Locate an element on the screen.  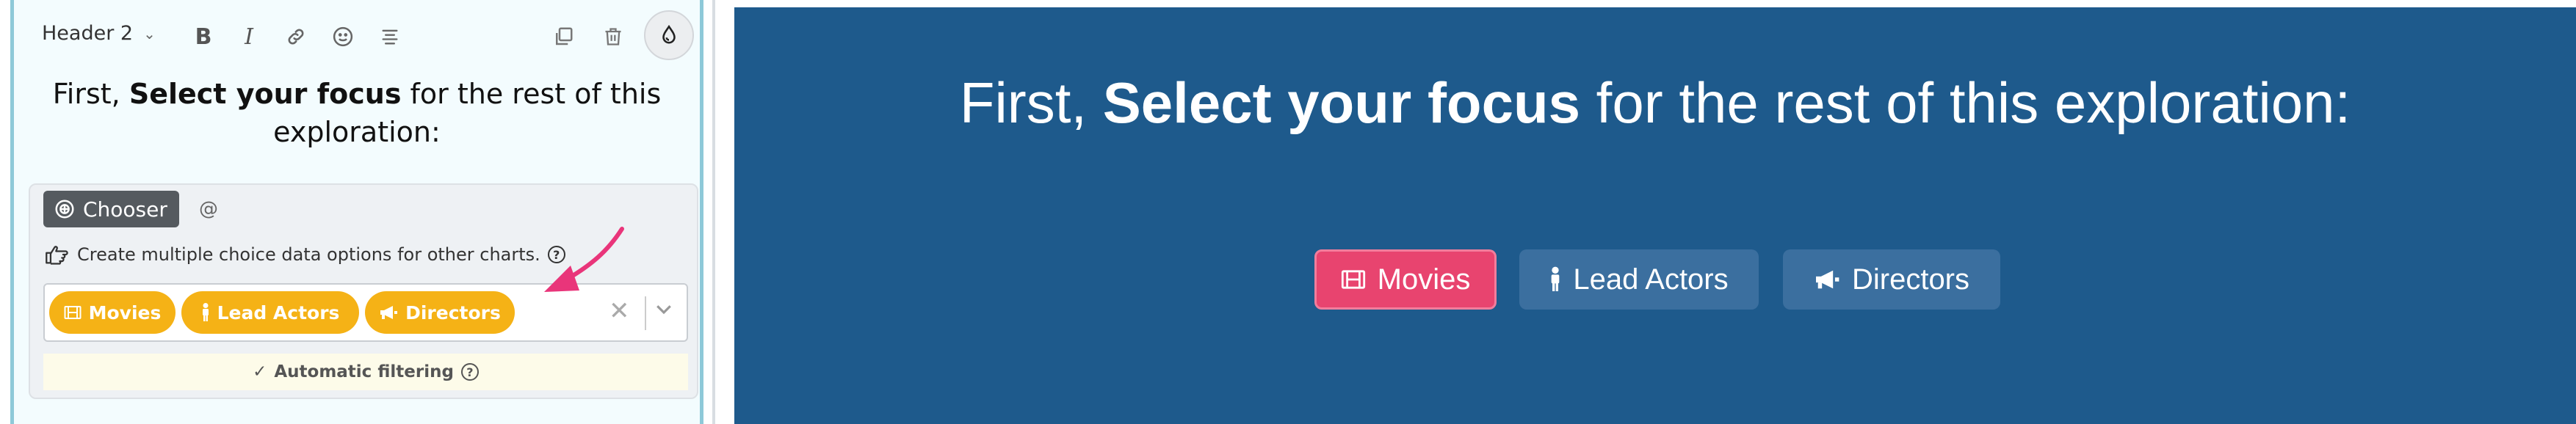
italic-button: I is located at coordinates (249, 37).